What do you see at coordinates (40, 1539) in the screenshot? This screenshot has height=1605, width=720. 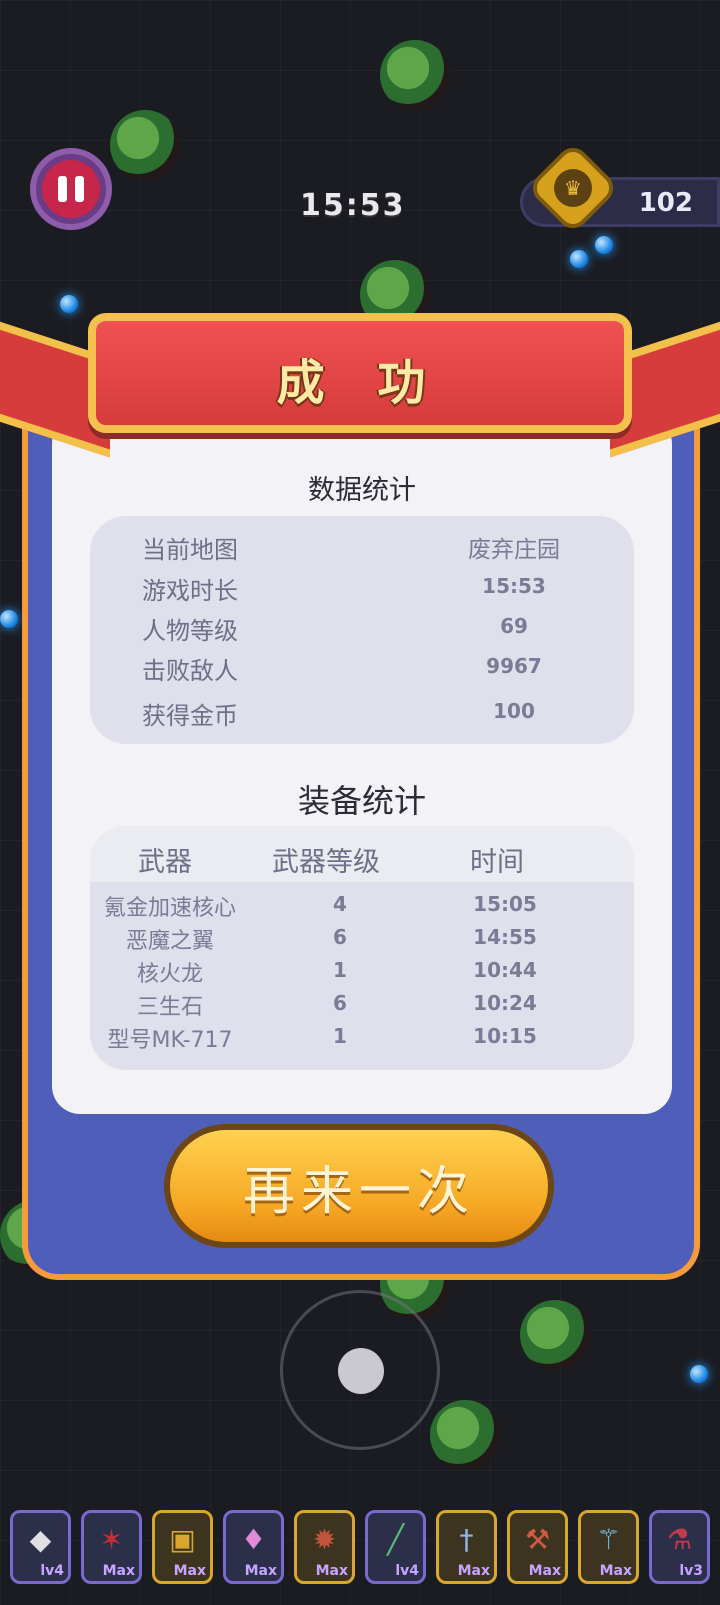 I see `crystal-icon: ◆` at bounding box center [40, 1539].